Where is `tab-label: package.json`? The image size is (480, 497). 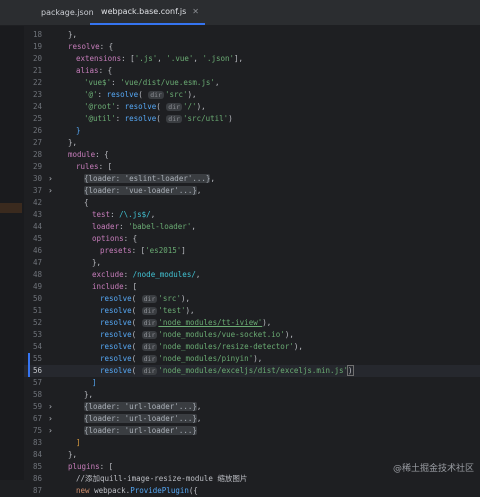 tab-label: package.json is located at coordinates (67, 12).